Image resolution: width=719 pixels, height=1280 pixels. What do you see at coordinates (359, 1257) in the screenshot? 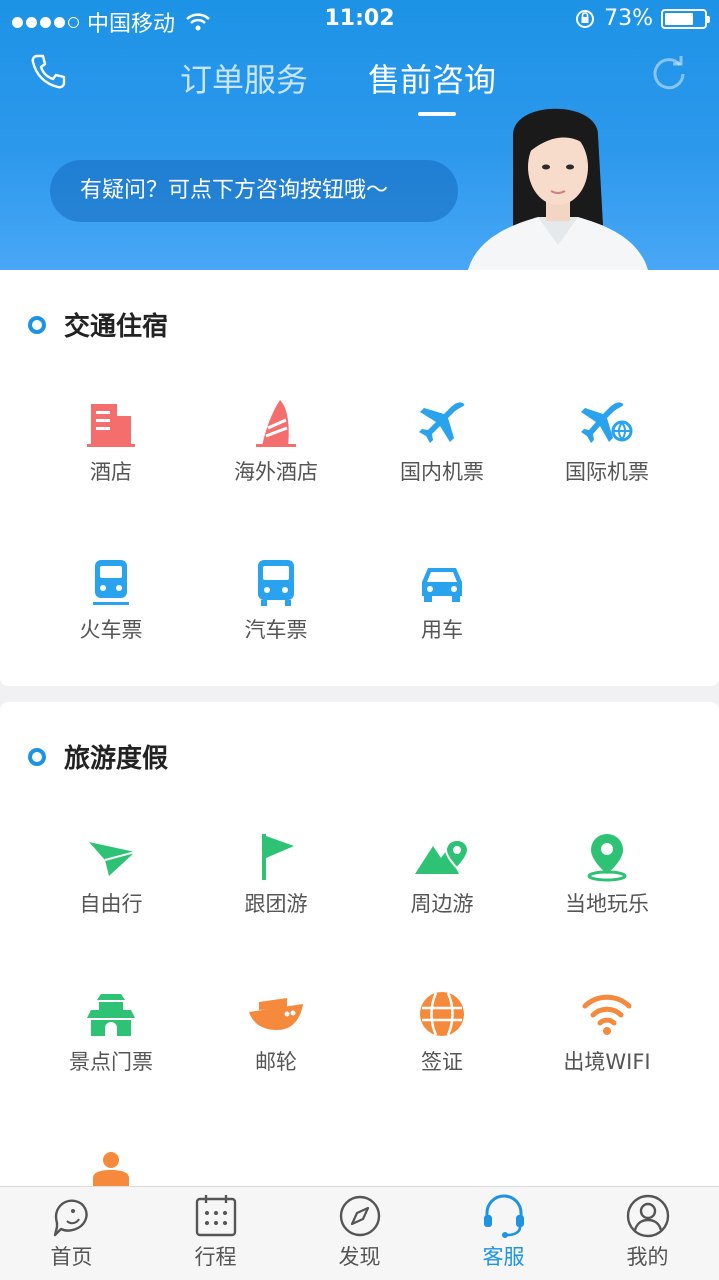
I see `tabbar-label: 发现` at bounding box center [359, 1257].